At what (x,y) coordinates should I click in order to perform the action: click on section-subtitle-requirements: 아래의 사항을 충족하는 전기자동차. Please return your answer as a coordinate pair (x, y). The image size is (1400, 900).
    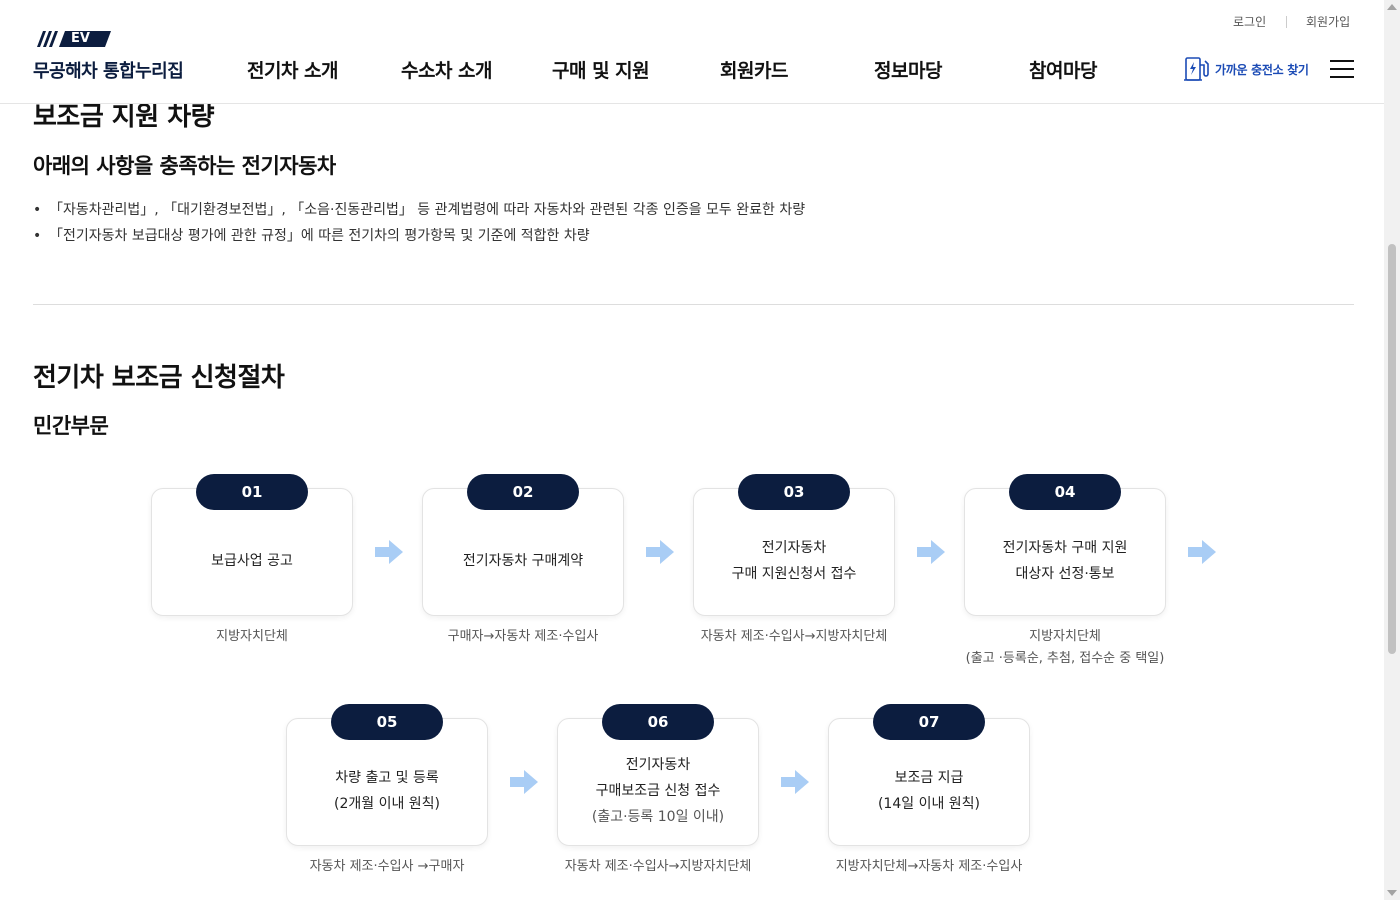
    Looking at the image, I should click on (184, 166).